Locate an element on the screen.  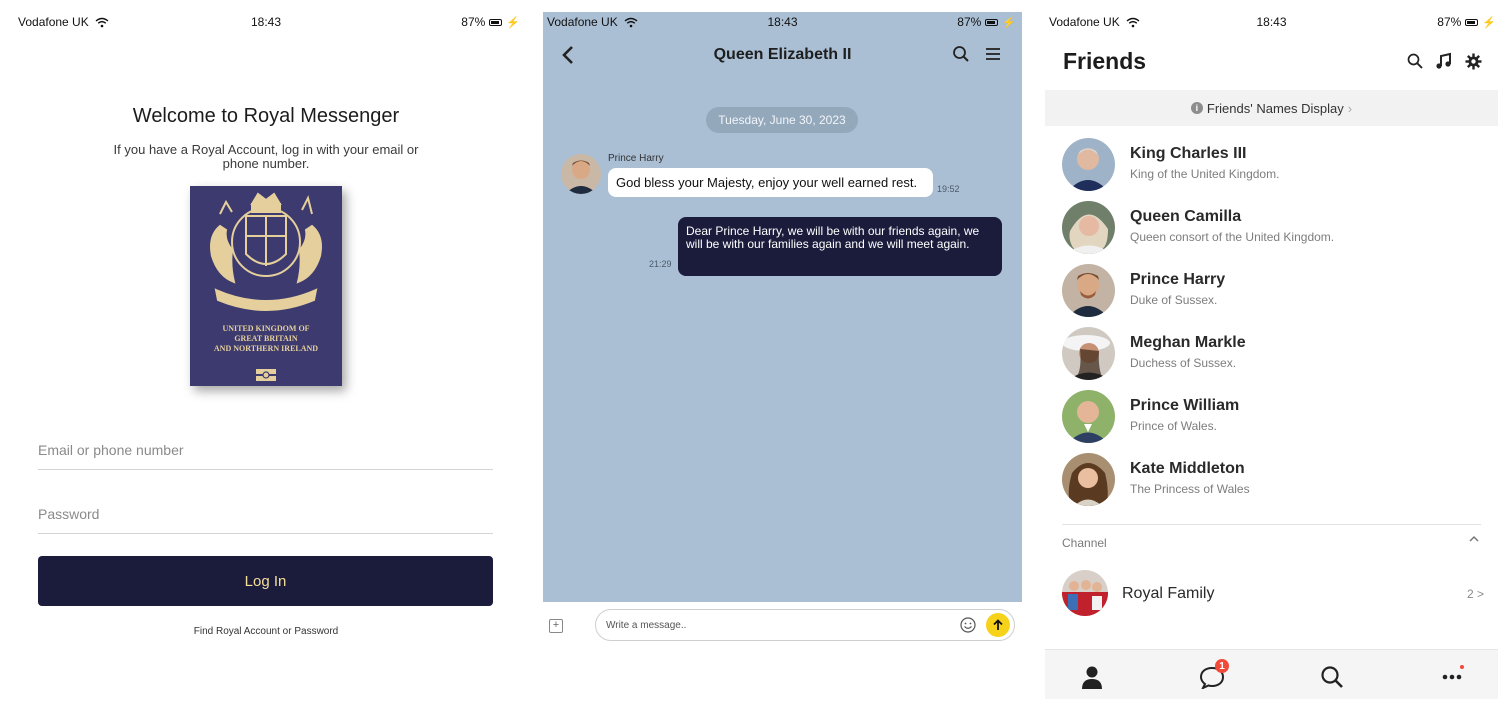
tab-more is located at coordinates (1452, 677).